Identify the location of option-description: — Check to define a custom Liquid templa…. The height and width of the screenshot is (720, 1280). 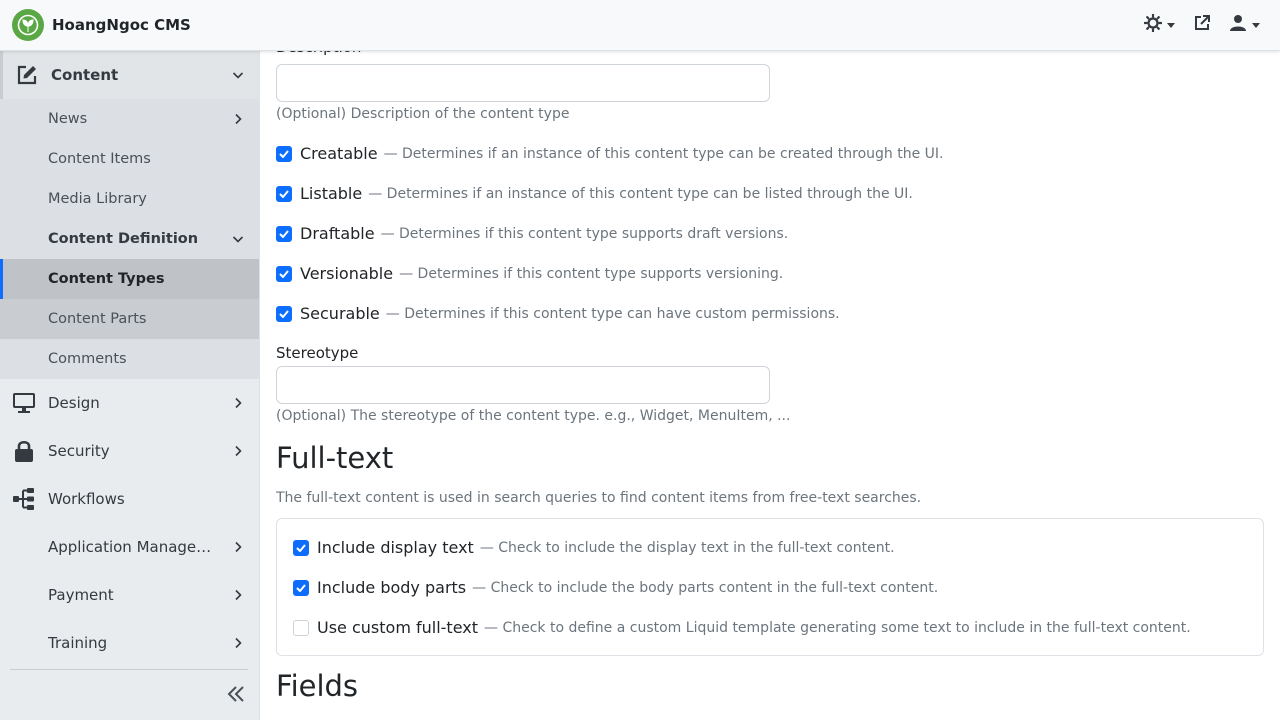
(837, 627).